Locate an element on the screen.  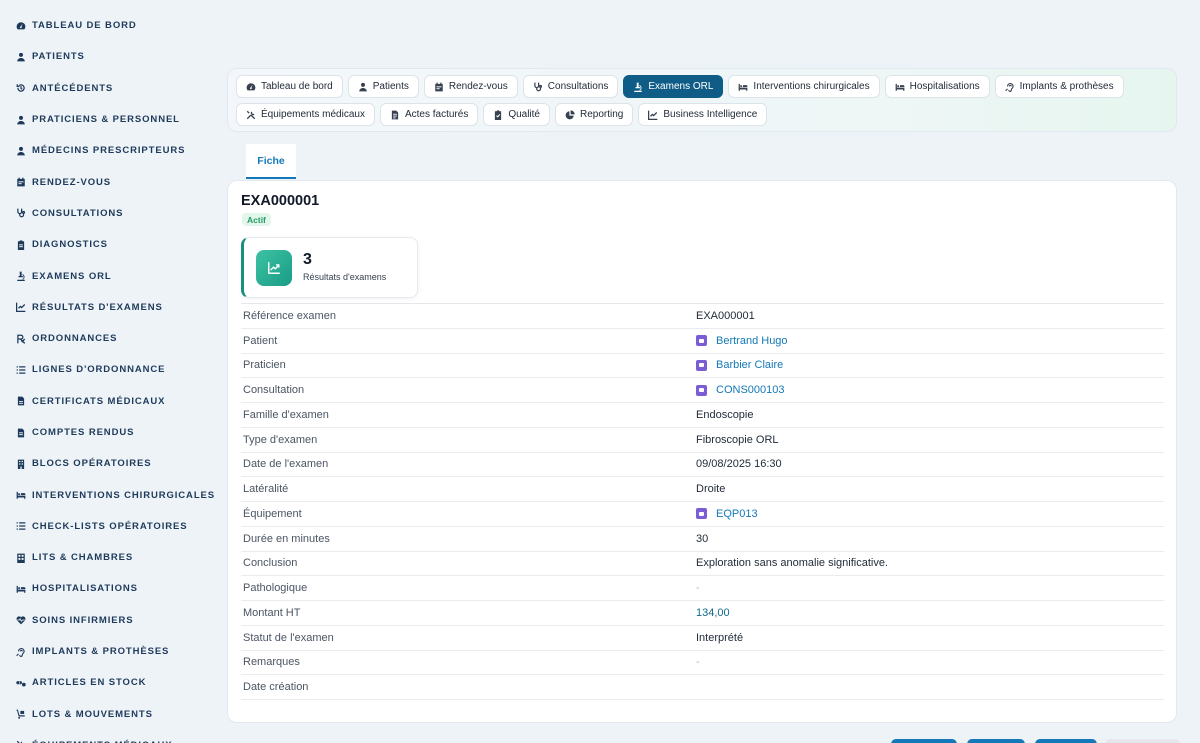
sidebar-item-label: EXAMENS ORL is located at coordinates (72, 276).